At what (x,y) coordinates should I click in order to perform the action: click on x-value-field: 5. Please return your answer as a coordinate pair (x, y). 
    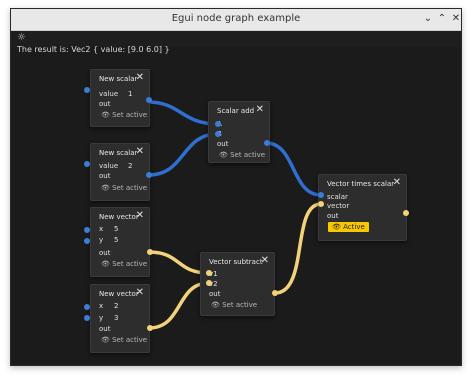
    Looking at the image, I should click on (116, 229).